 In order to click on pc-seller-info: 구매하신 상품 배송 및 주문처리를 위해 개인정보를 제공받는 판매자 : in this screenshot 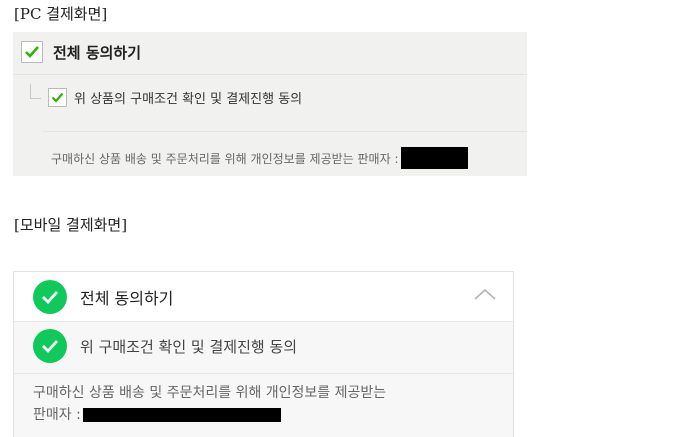, I will do `click(259, 158)`.